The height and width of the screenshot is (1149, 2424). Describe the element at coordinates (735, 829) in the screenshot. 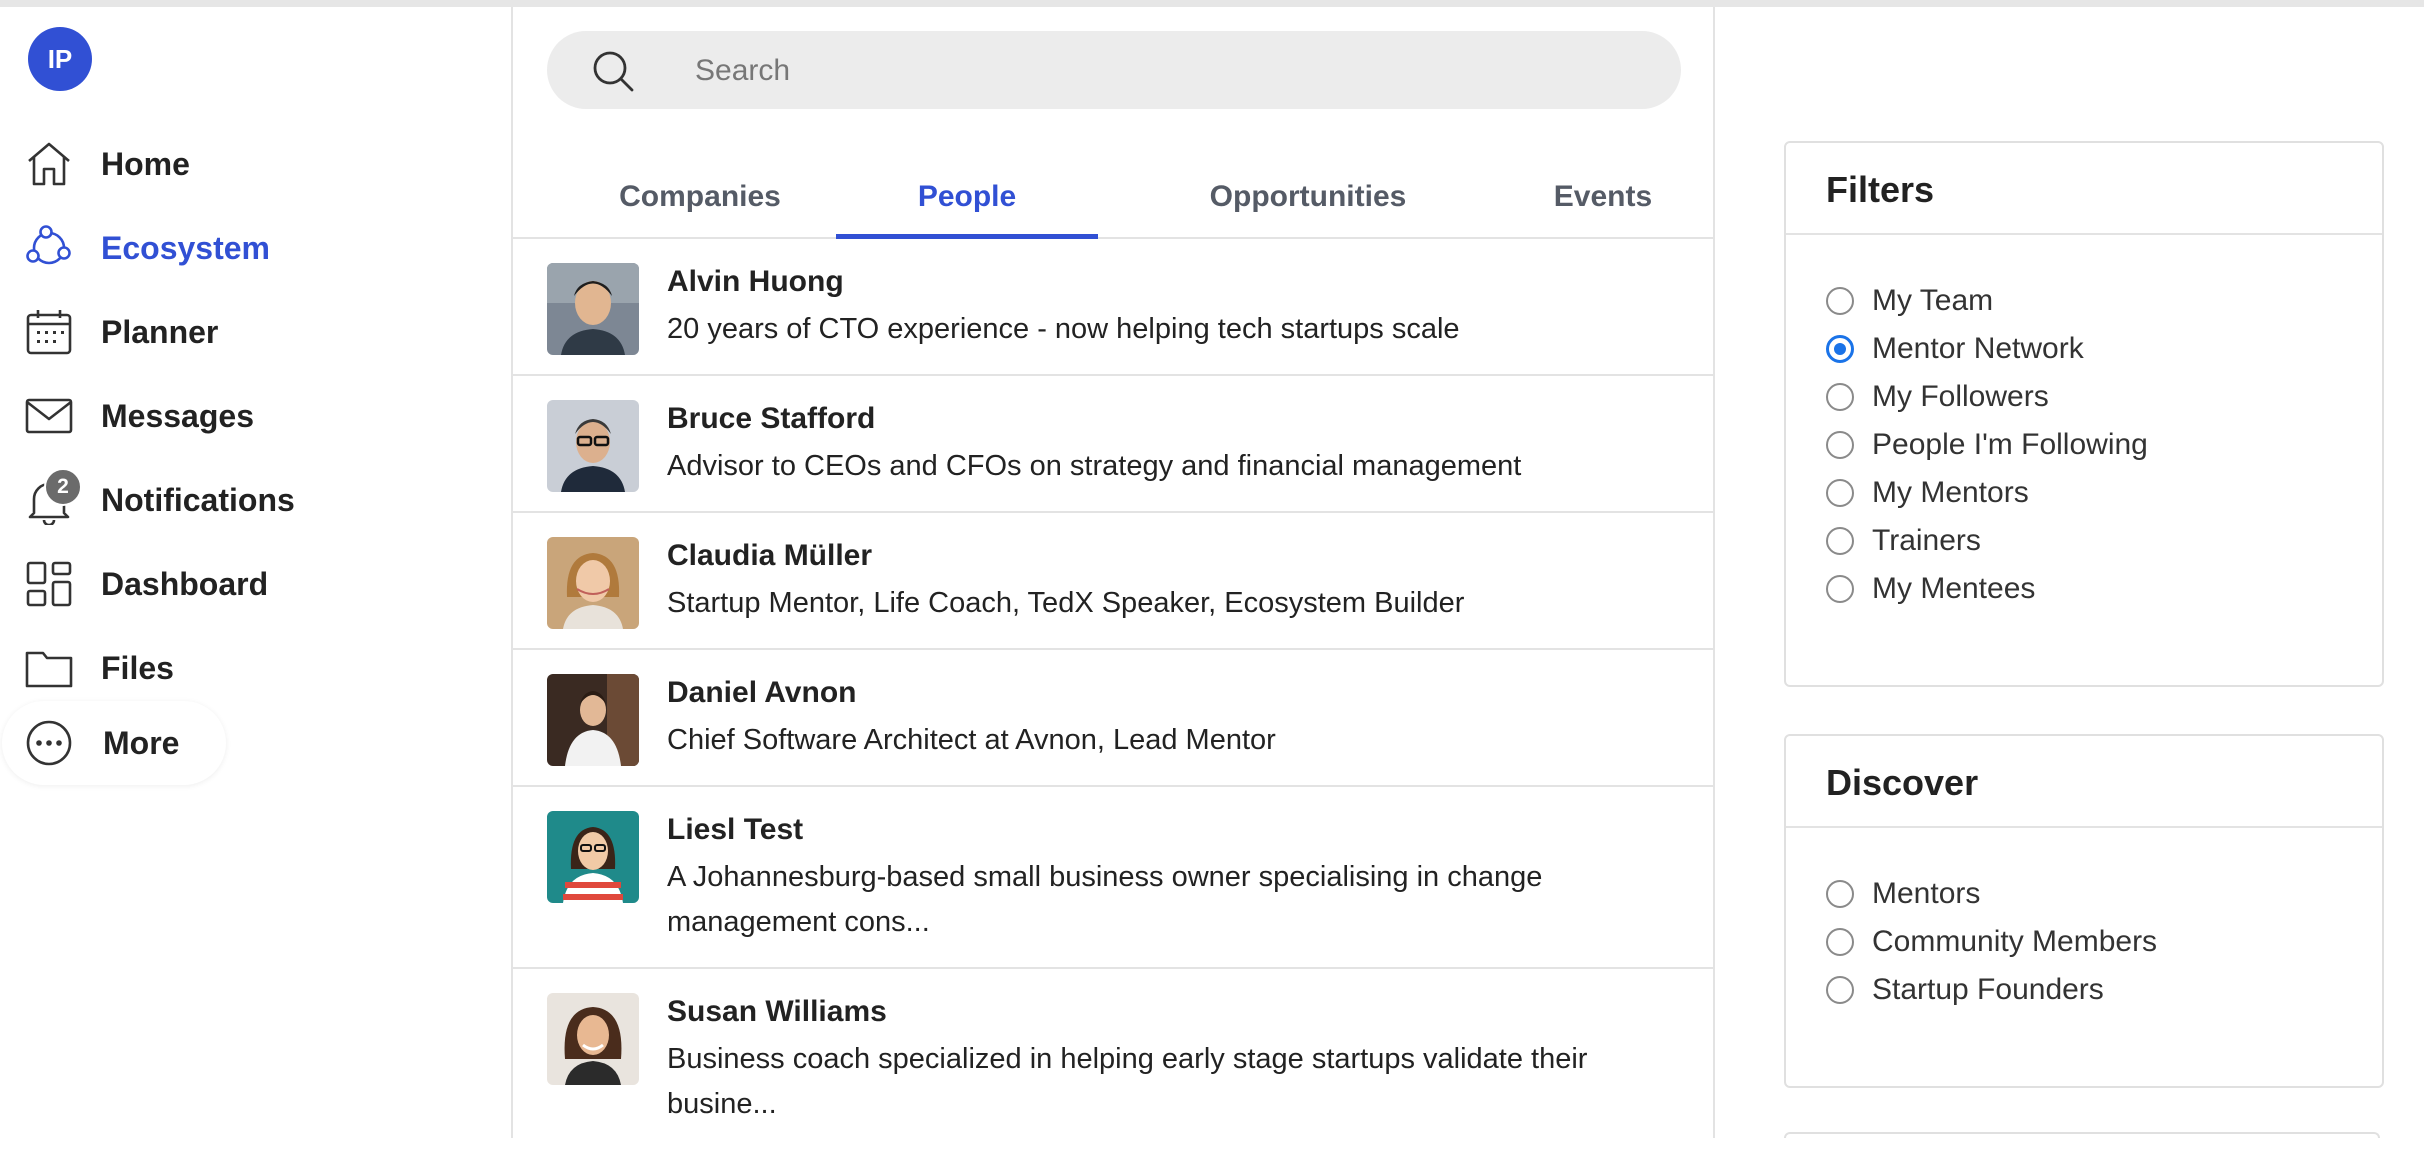

I see `person-name: Liesl Test` at that location.